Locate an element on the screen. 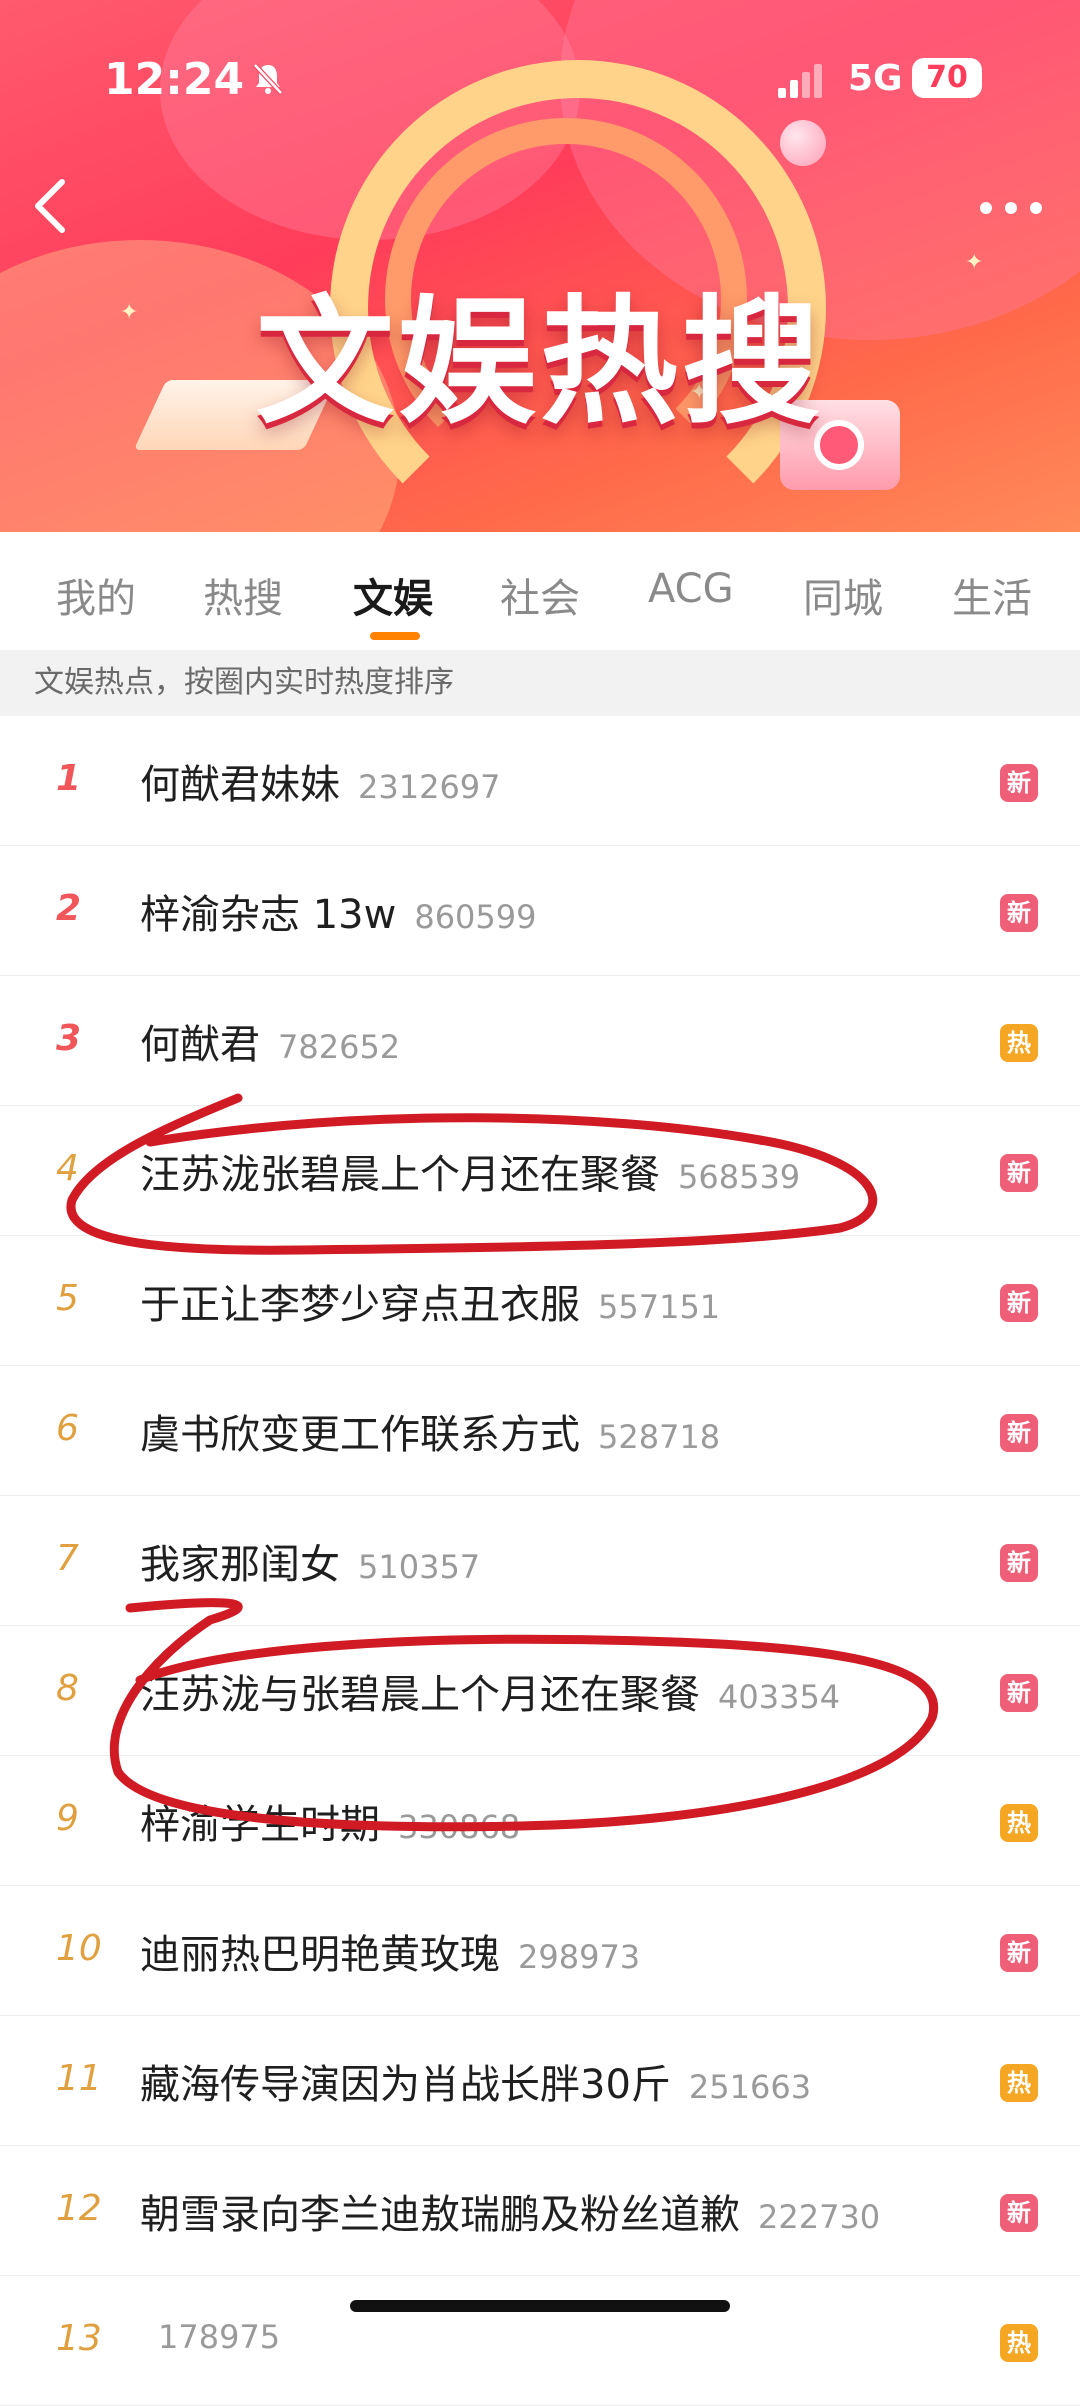 This screenshot has height=2406, width=1080. rank-number: 6 is located at coordinates (67, 1428).